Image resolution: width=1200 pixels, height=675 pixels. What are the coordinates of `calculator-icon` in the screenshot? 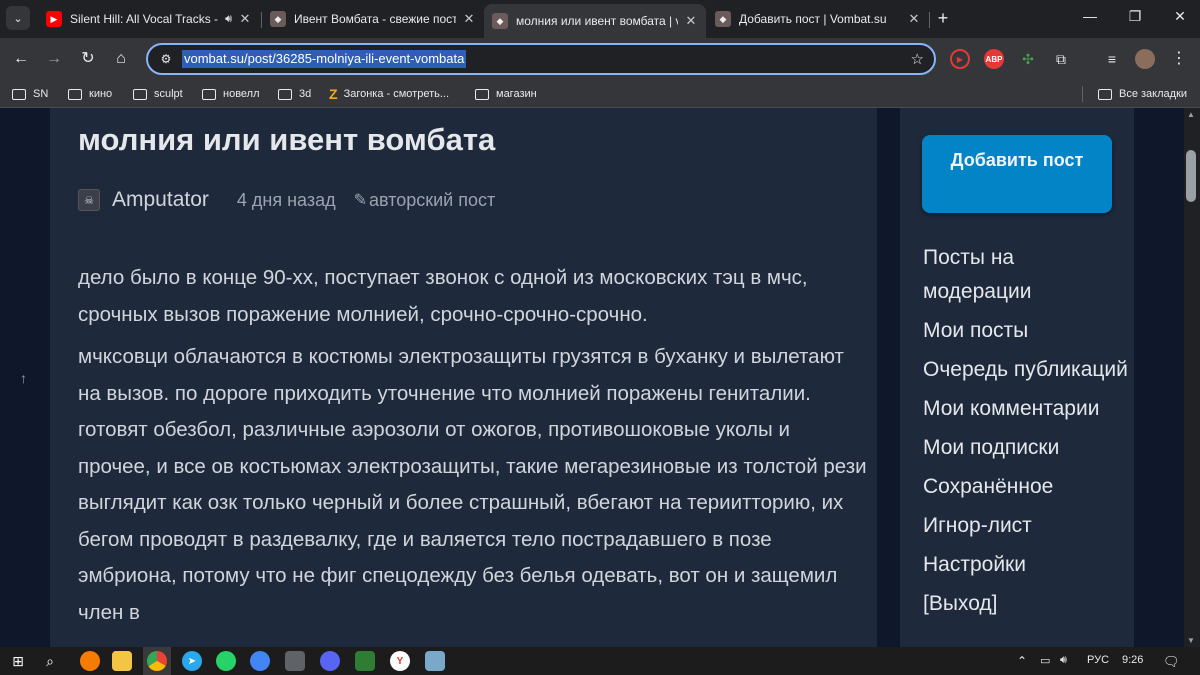 It's located at (295, 661).